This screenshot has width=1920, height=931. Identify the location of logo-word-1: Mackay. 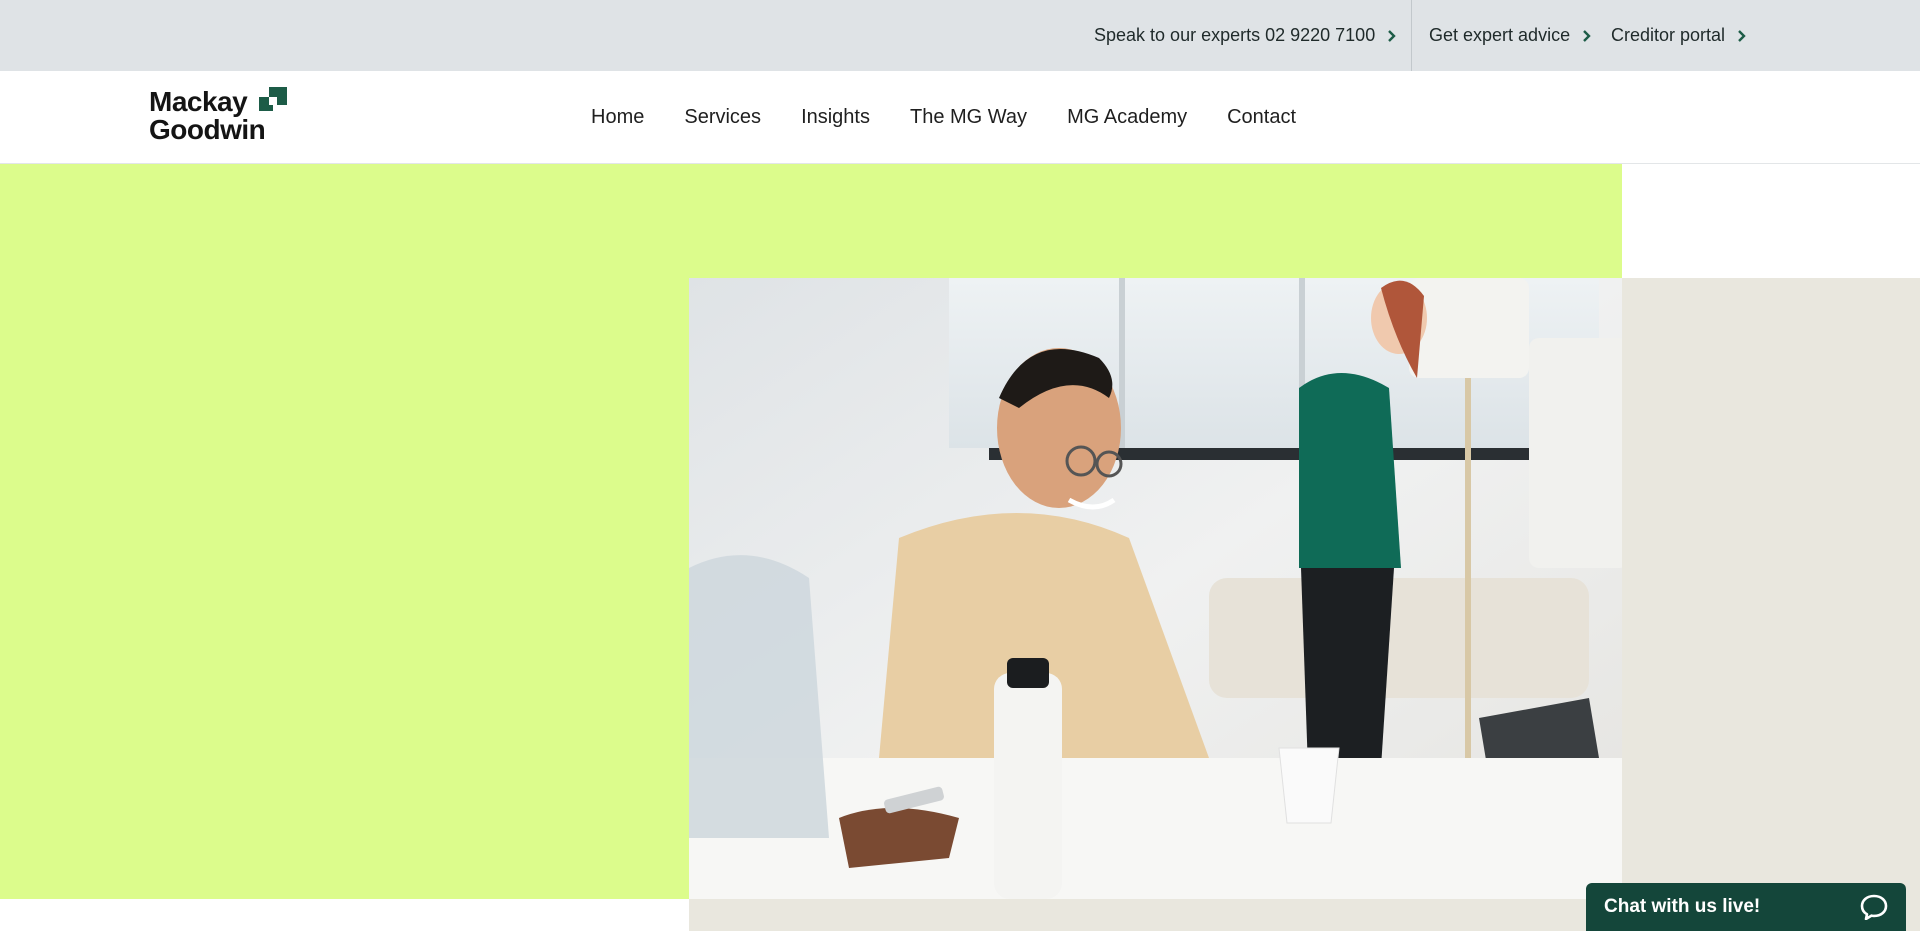
(198, 101).